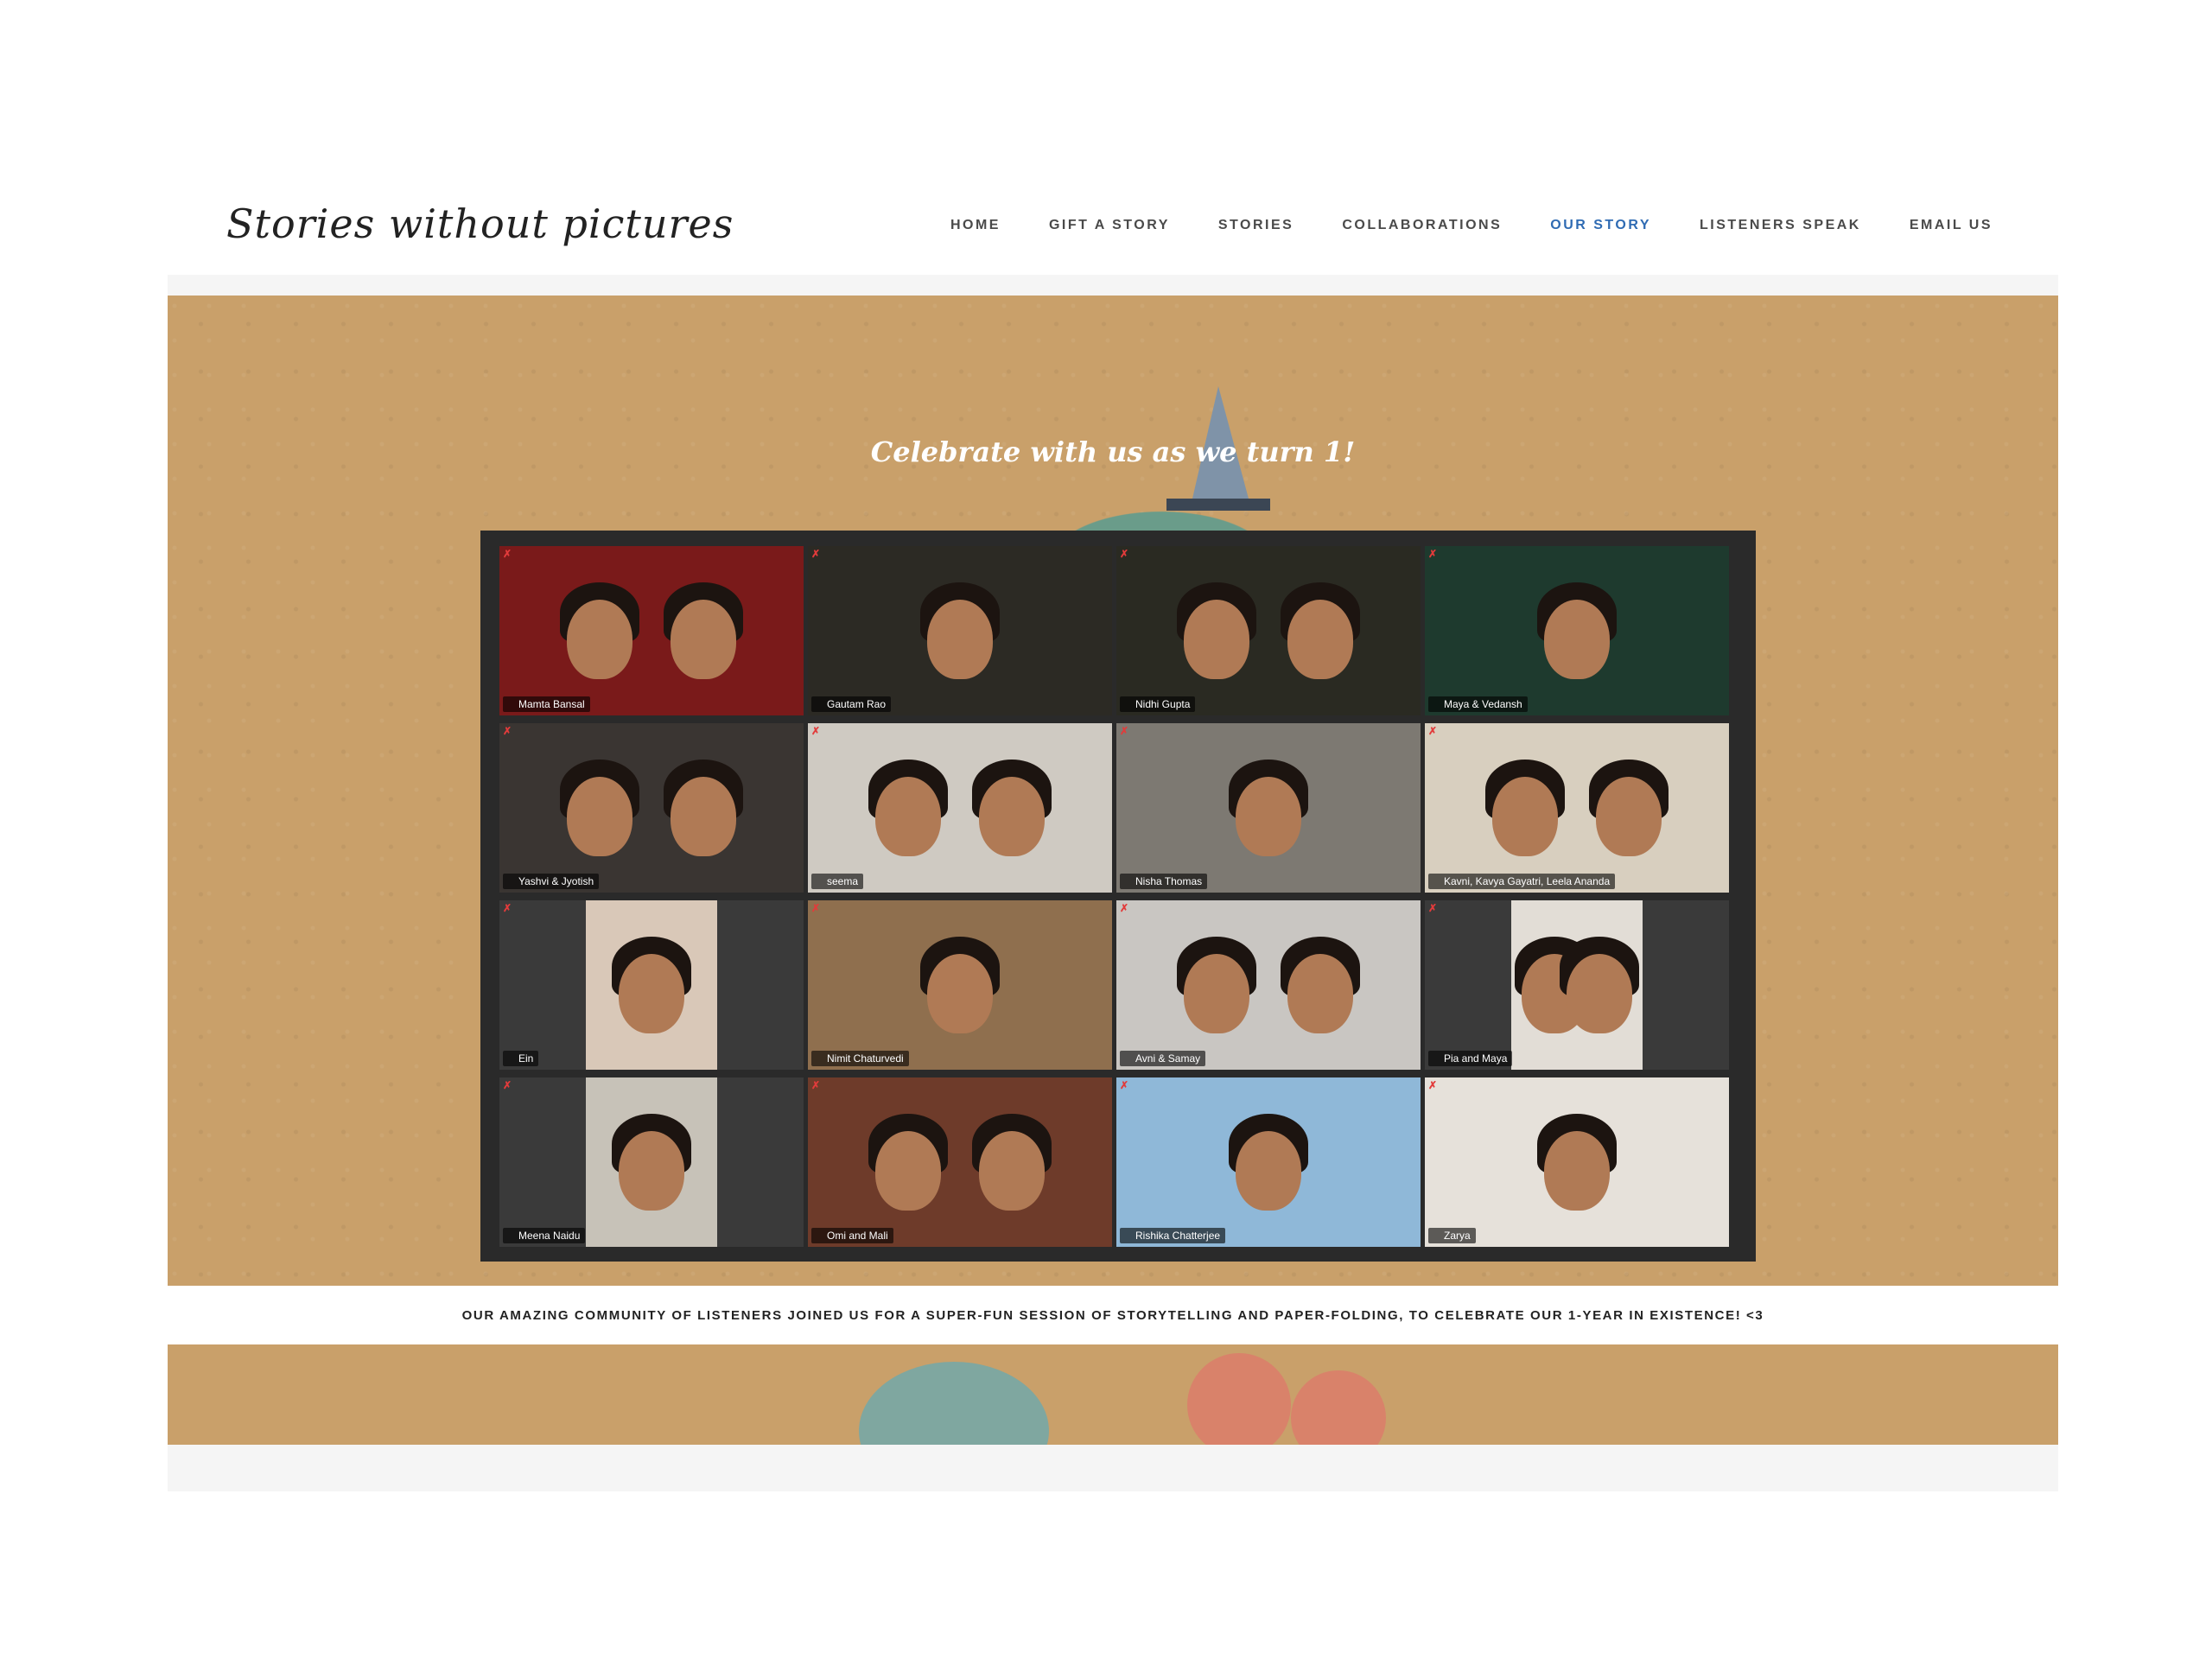 The height and width of the screenshot is (1659, 2212). I want to click on participant-name: Kavni, Kavya Gayatri, Leela Ananda, so click(1522, 881).